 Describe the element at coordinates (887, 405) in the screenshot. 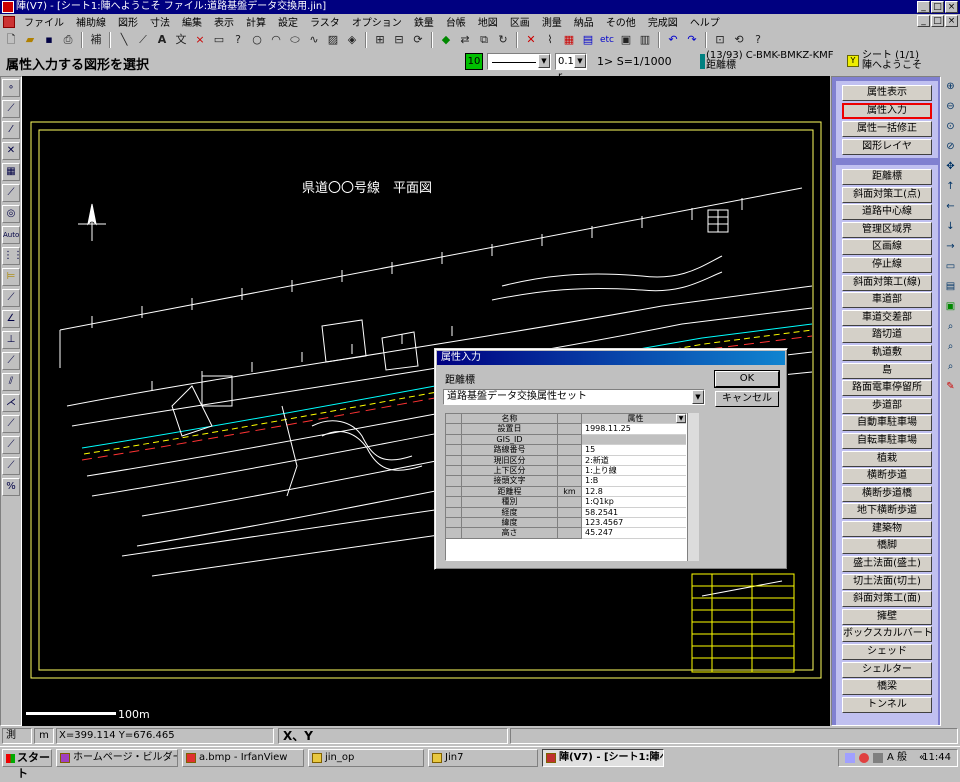

I see `layer-button: 歩道部` at that location.